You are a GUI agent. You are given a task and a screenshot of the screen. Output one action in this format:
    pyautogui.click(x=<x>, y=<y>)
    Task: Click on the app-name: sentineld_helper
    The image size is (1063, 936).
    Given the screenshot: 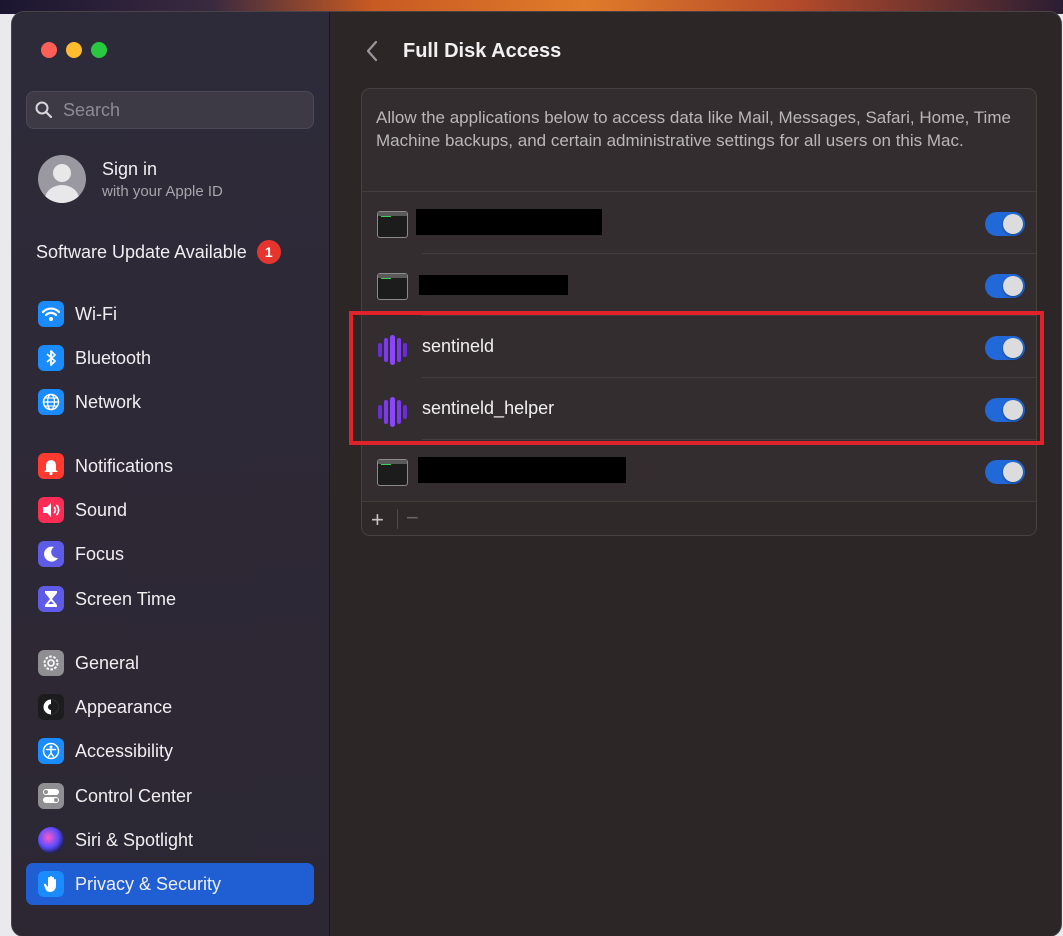 What is the action you would take?
    pyautogui.click(x=488, y=408)
    